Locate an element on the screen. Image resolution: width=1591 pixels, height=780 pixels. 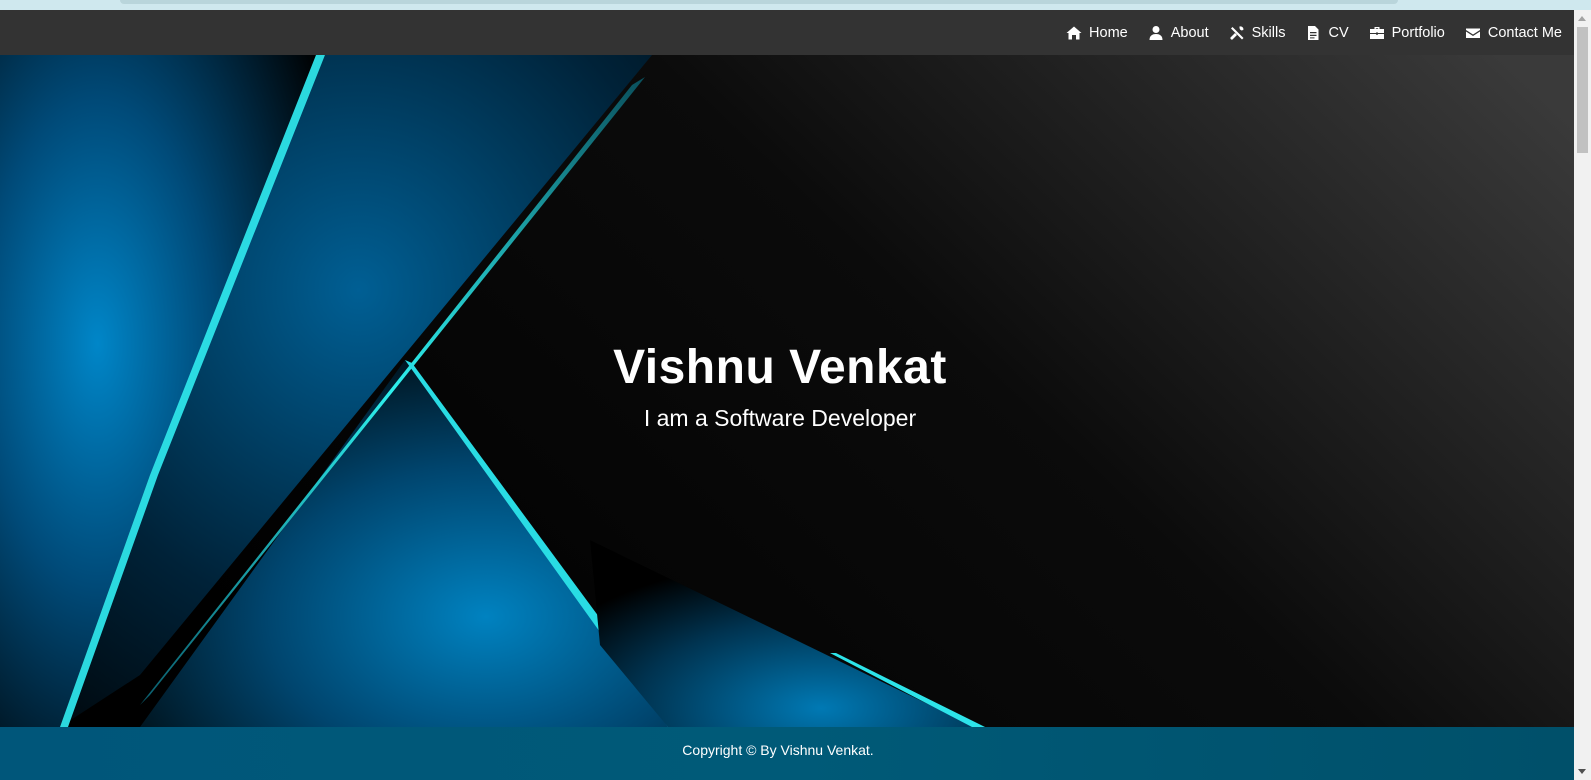
nav-item-label: About is located at coordinates (1189, 32).